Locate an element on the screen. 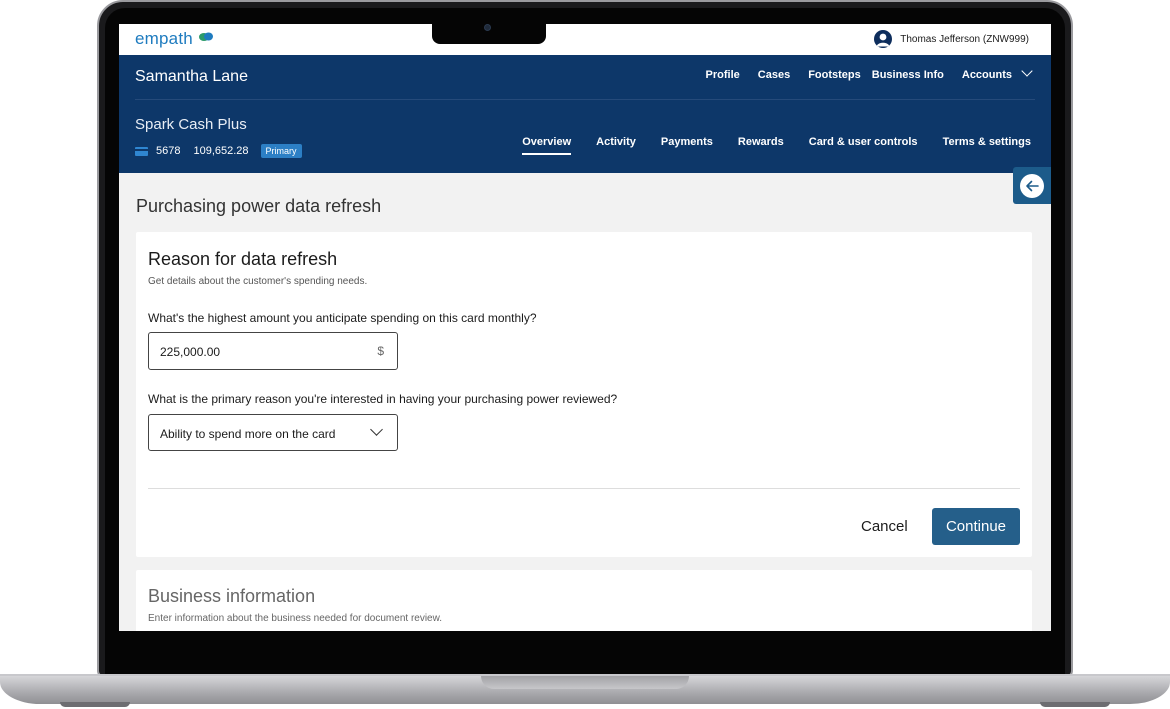 The image size is (1170, 709). arrow-left-icon is located at coordinates (1032, 185).